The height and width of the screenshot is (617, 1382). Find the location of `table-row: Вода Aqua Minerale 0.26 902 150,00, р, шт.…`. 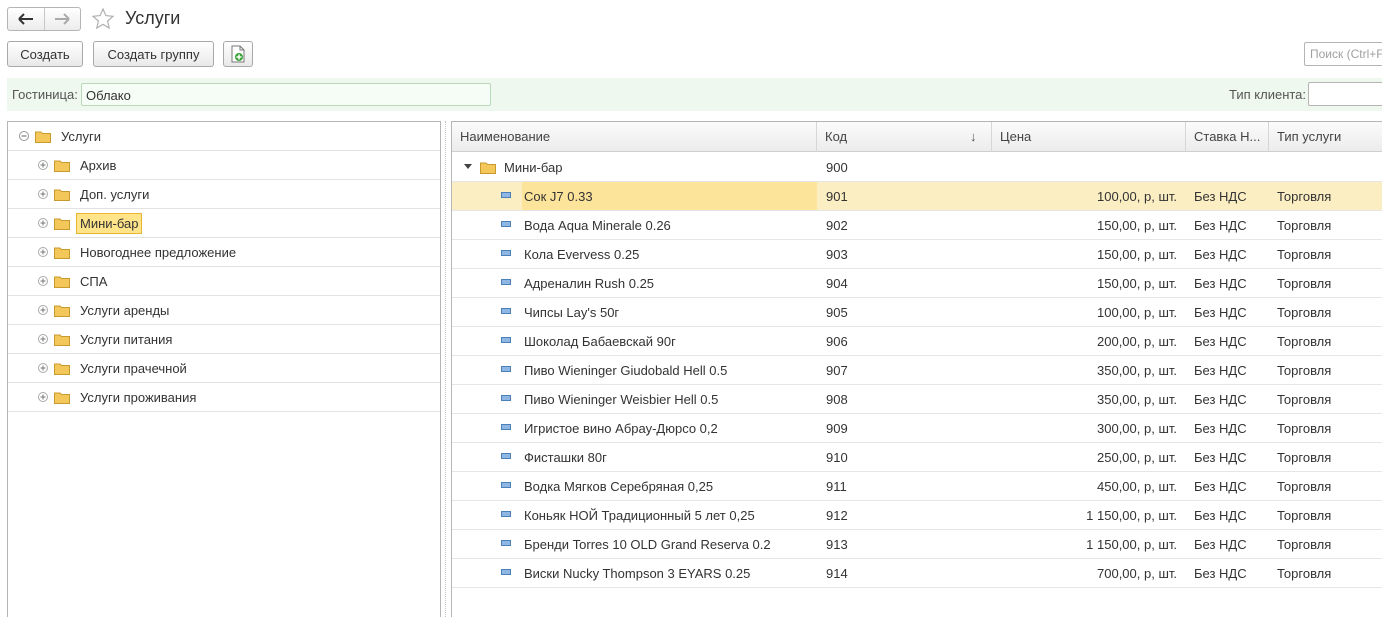

table-row: Вода Aqua Minerale 0.26 902 150,00, р, шт.… is located at coordinates (917, 225).